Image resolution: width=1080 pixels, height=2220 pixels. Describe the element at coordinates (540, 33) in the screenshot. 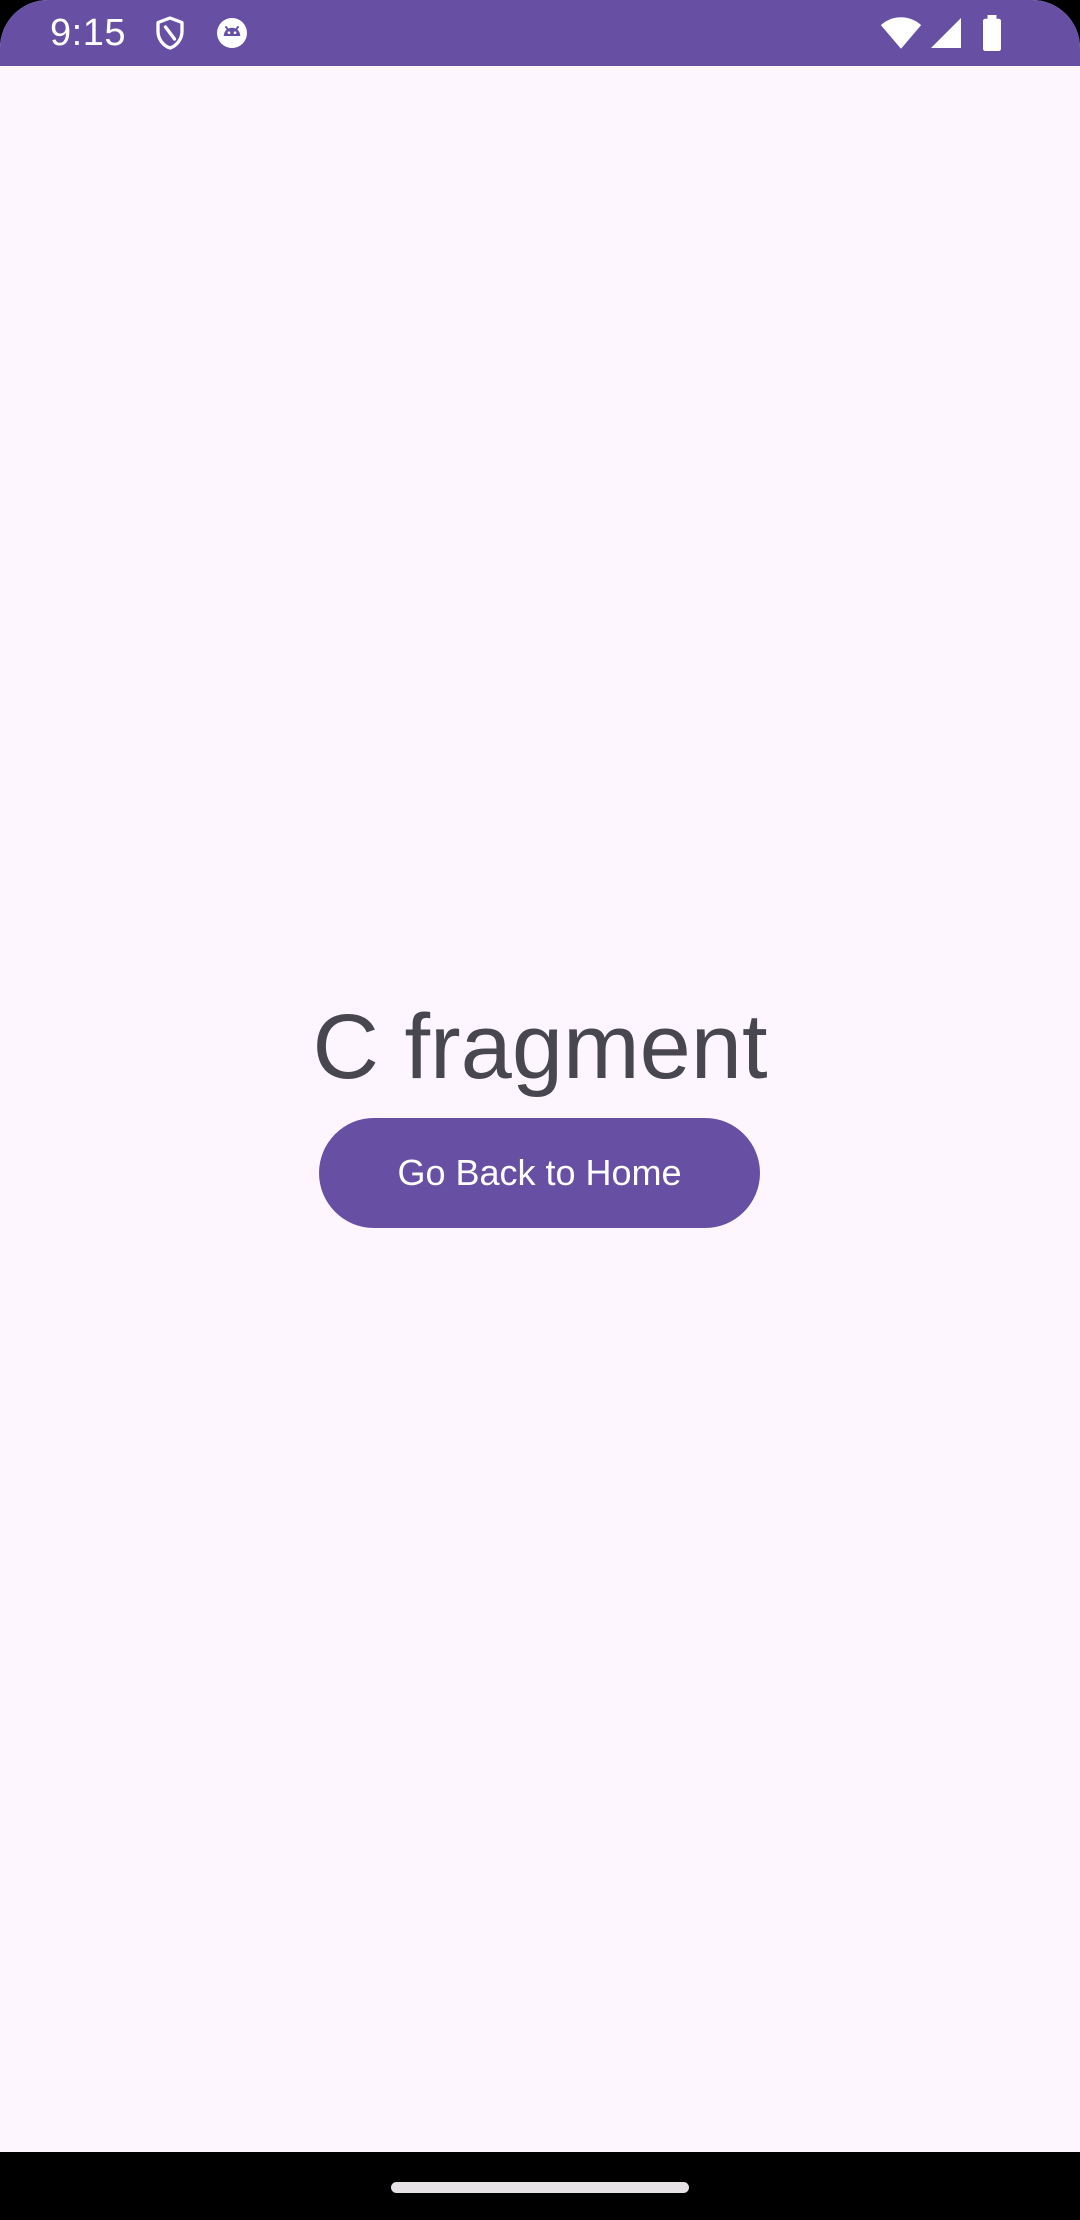

I see `status-bar: 9:15` at that location.